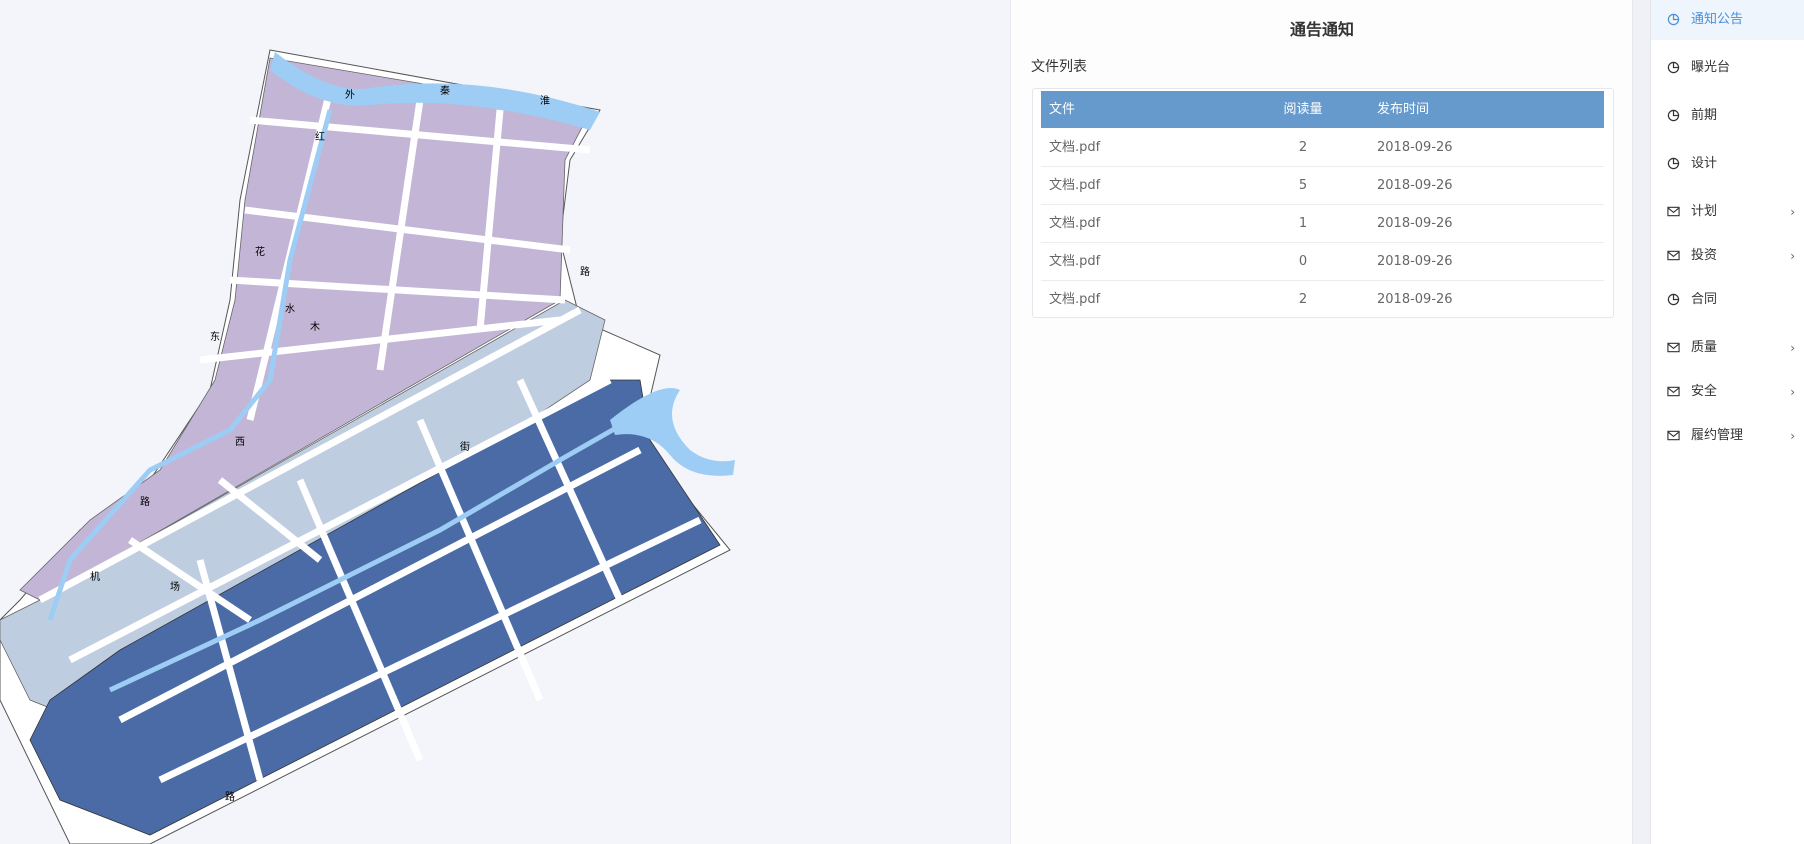  I want to click on map-label: 街, so click(465, 446).